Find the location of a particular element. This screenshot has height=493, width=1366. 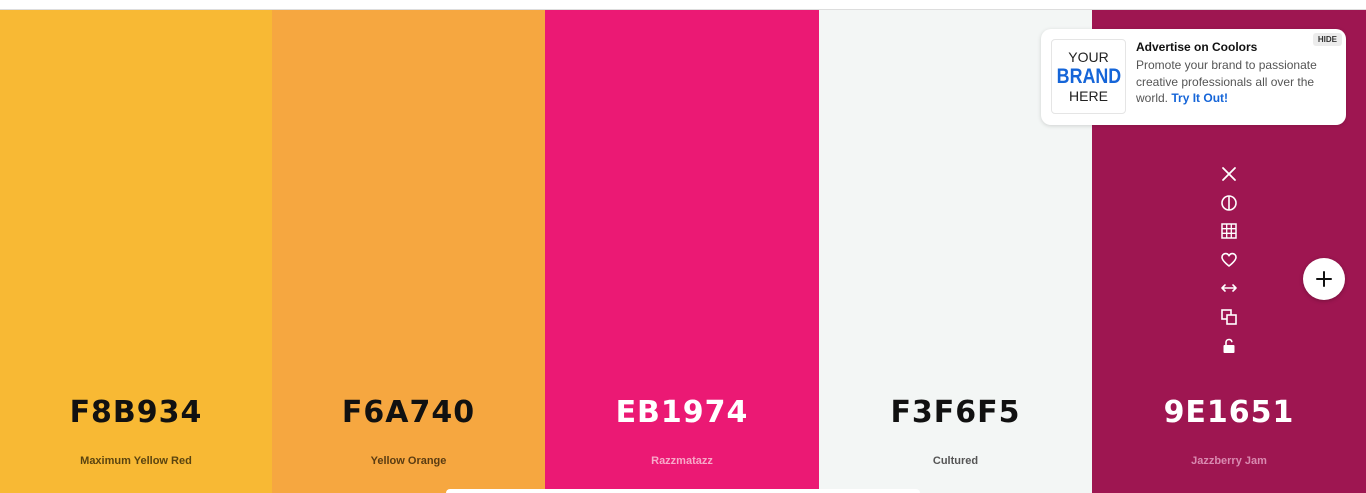

hex-code: EB1974 is located at coordinates (682, 412).